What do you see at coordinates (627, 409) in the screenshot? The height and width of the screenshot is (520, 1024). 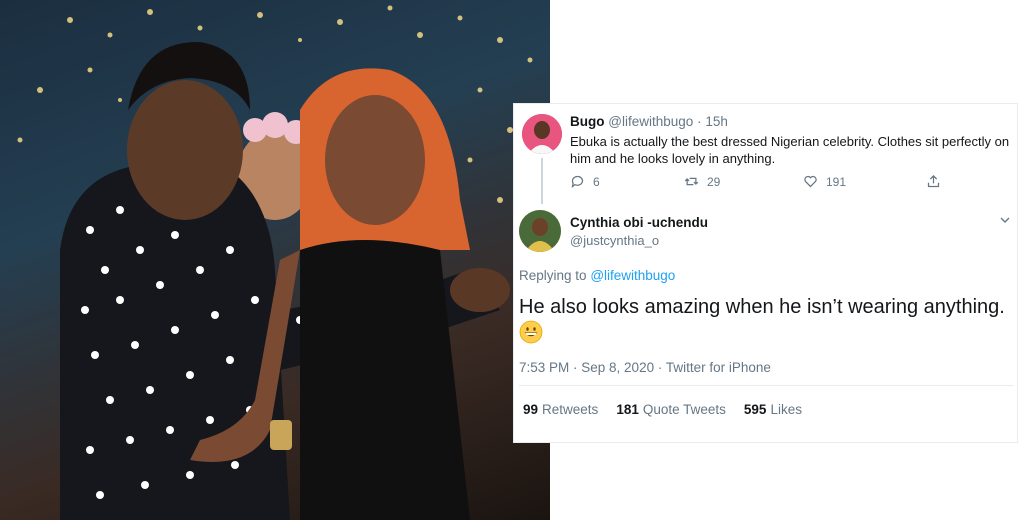 I see `quote-count: 181` at bounding box center [627, 409].